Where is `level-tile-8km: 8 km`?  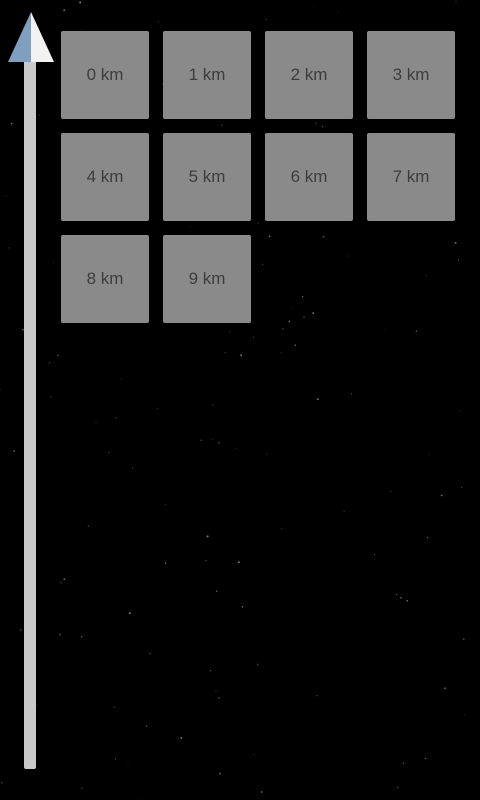 level-tile-8km: 8 km is located at coordinates (105, 279).